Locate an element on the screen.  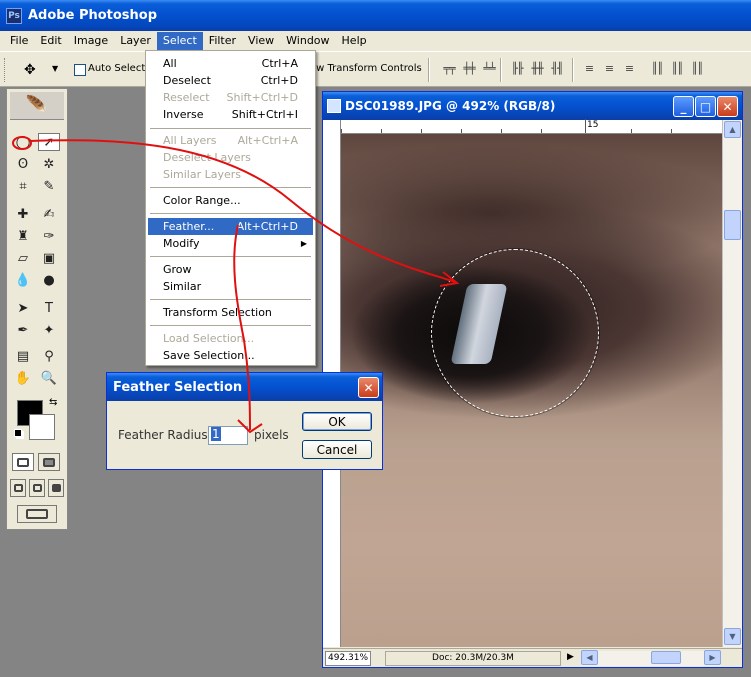
app-title: Adobe Photoshop is located at coordinates (93, 15).